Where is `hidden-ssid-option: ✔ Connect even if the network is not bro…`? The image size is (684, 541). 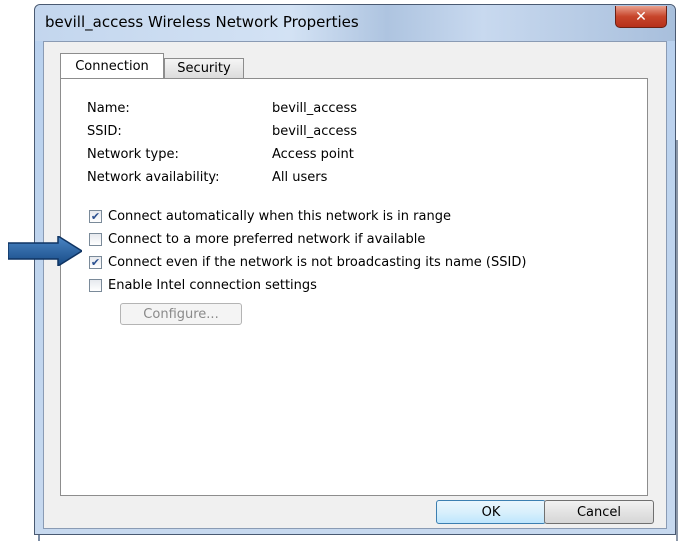
hidden-ssid-option: ✔ Connect even if the network is not bro… is located at coordinates (307, 262).